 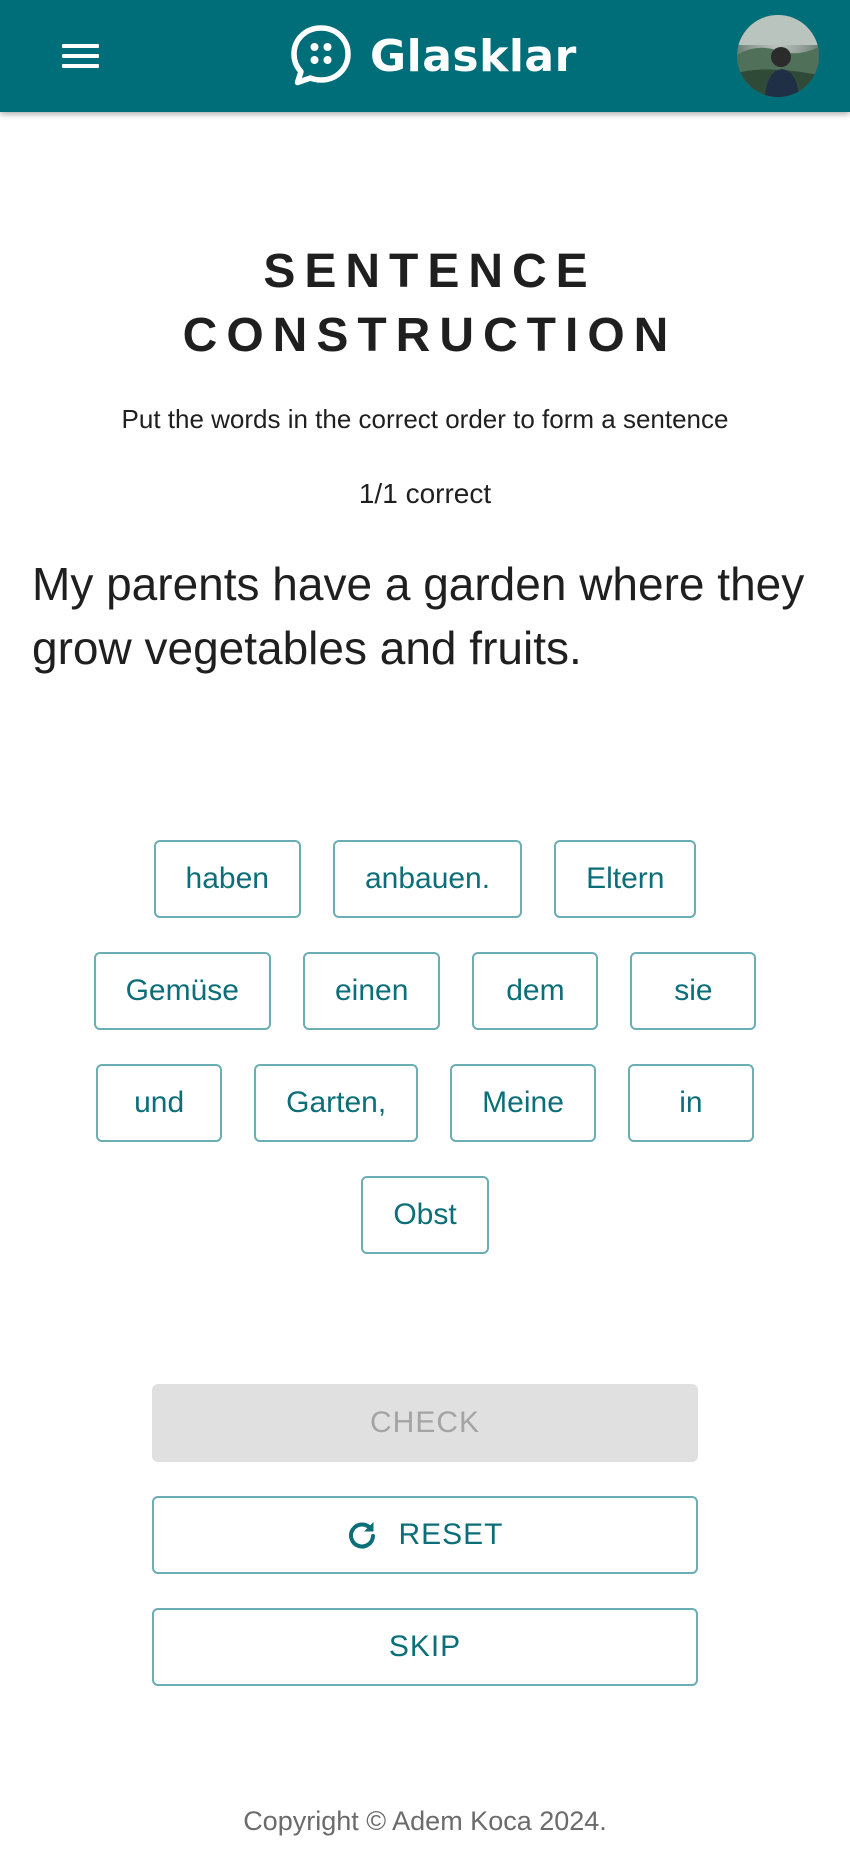 What do you see at coordinates (535, 991) in the screenshot?
I see `word-chip: dem` at bounding box center [535, 991].